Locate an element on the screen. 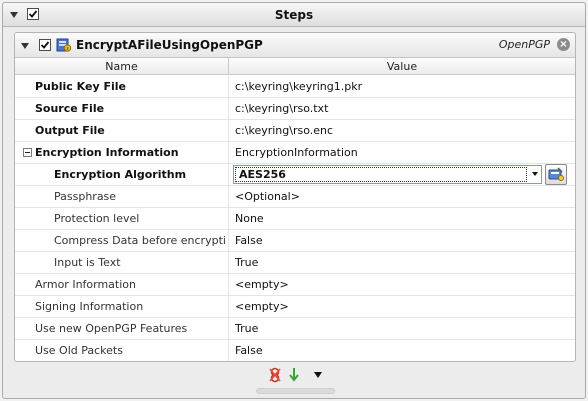 This screenshot has width=588, height=401. property-row-passphrase: Passphrase <Optional> is located at coordinates (295, 197).